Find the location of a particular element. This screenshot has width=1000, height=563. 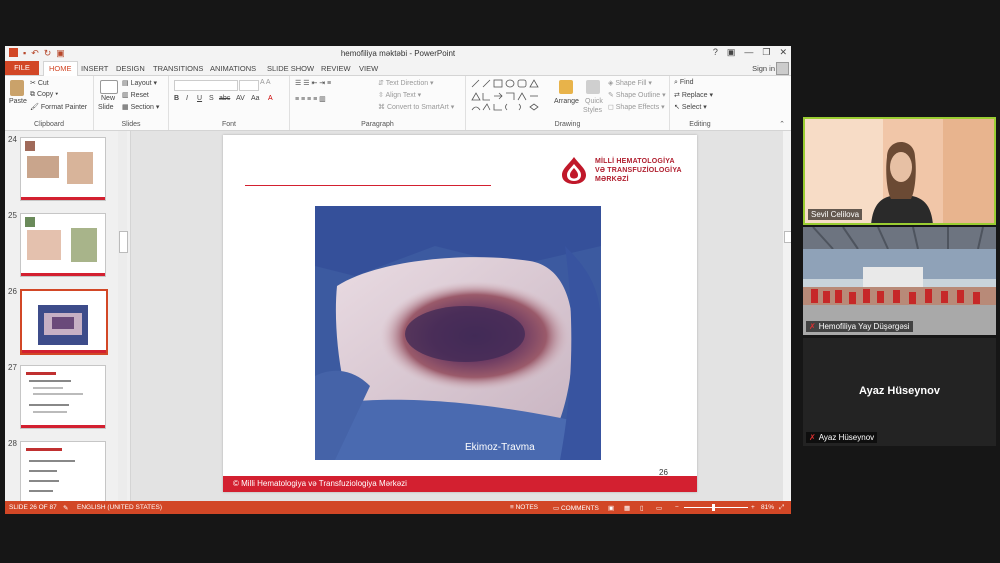

zoom-in-button: + is located at coordinates (753, 507).